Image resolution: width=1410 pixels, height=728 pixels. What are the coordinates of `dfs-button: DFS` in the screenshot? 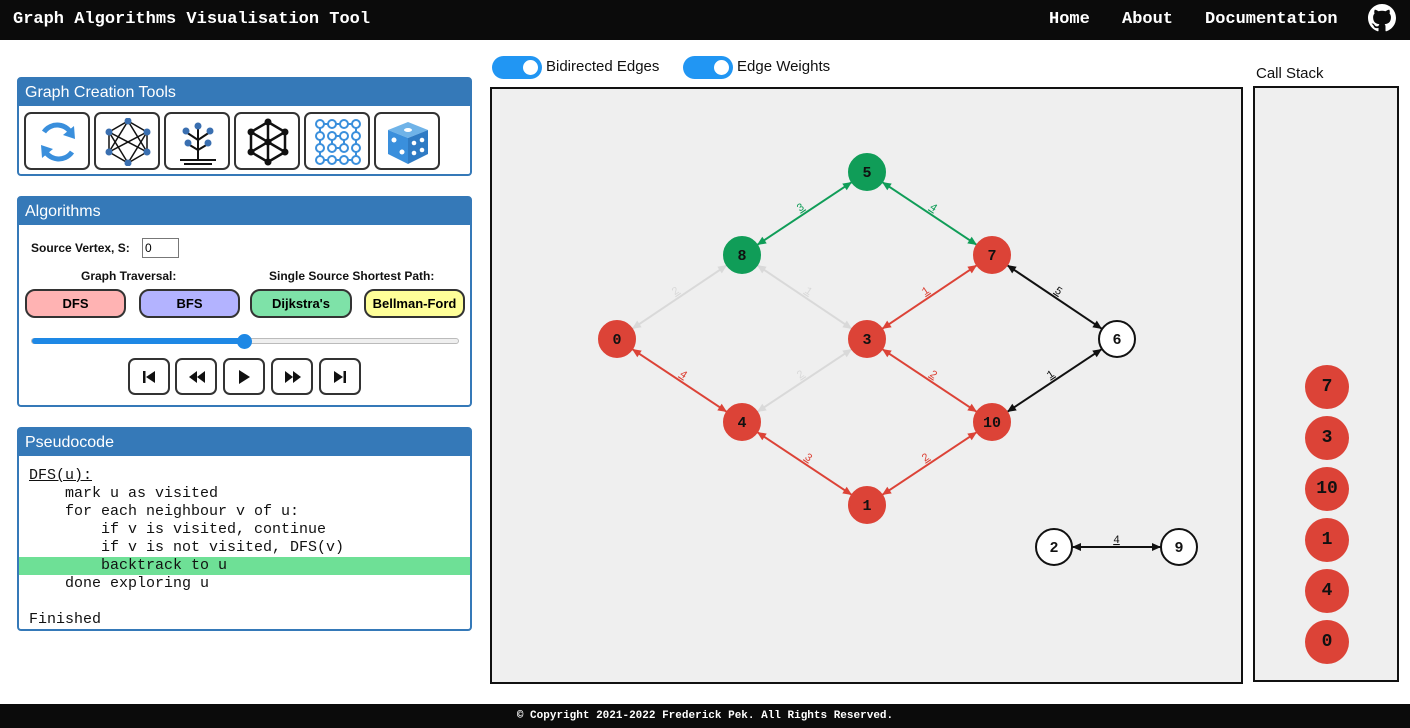 It's located at (75, 303).